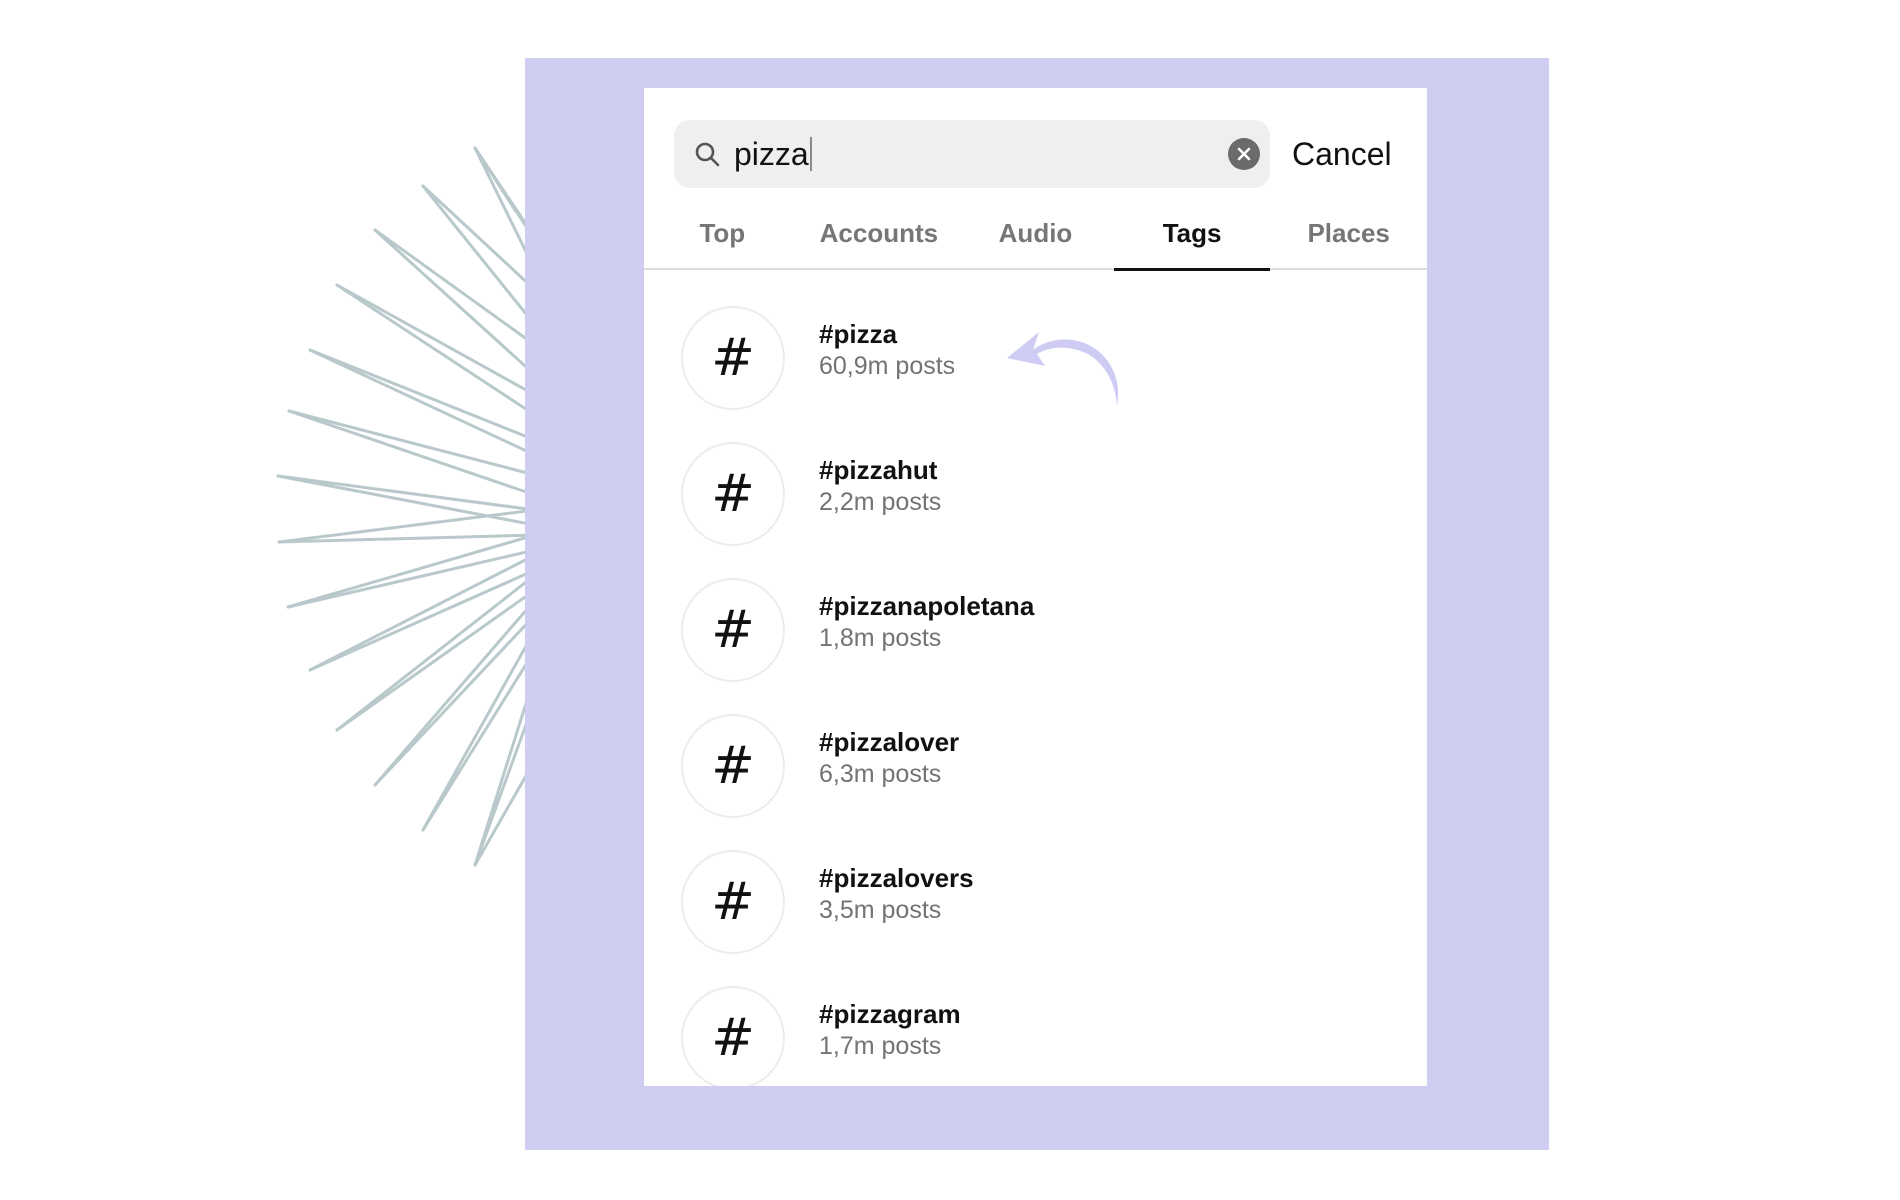  Describe the element at coordinates (878, 470) in the screenshot. I see `tag-name: #pizzahut` at that location.